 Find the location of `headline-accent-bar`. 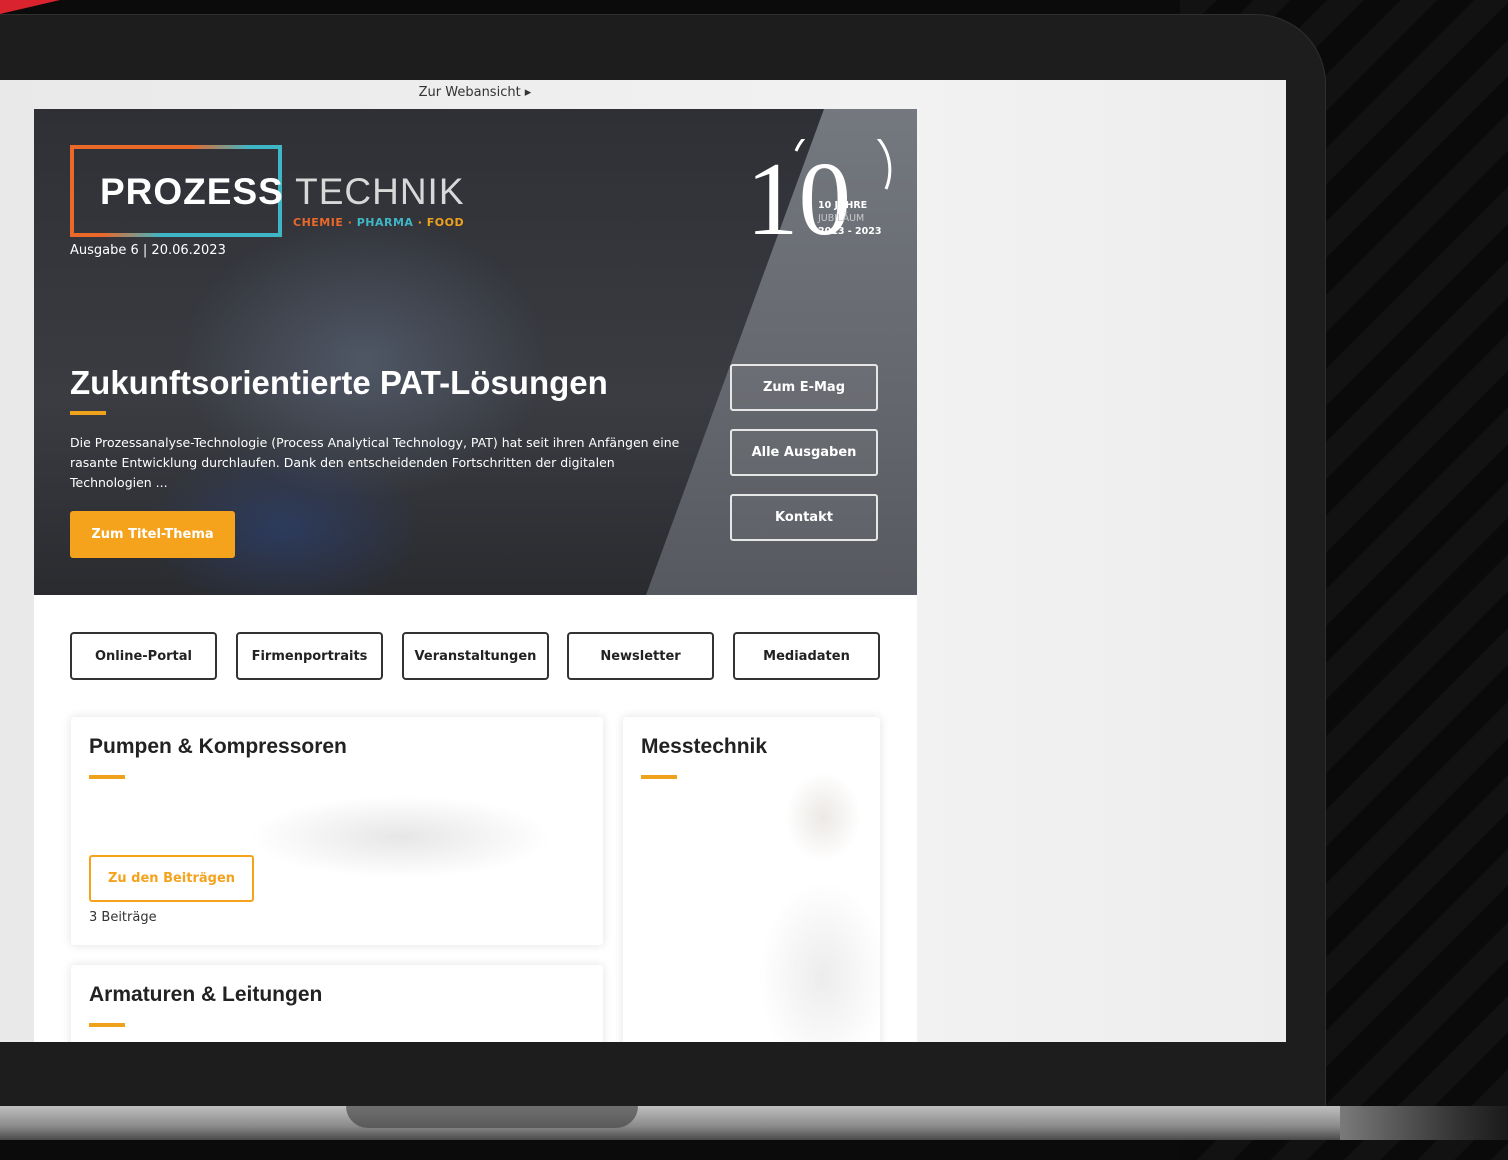

headline-accent-bar is located at coordinates (88, 413).